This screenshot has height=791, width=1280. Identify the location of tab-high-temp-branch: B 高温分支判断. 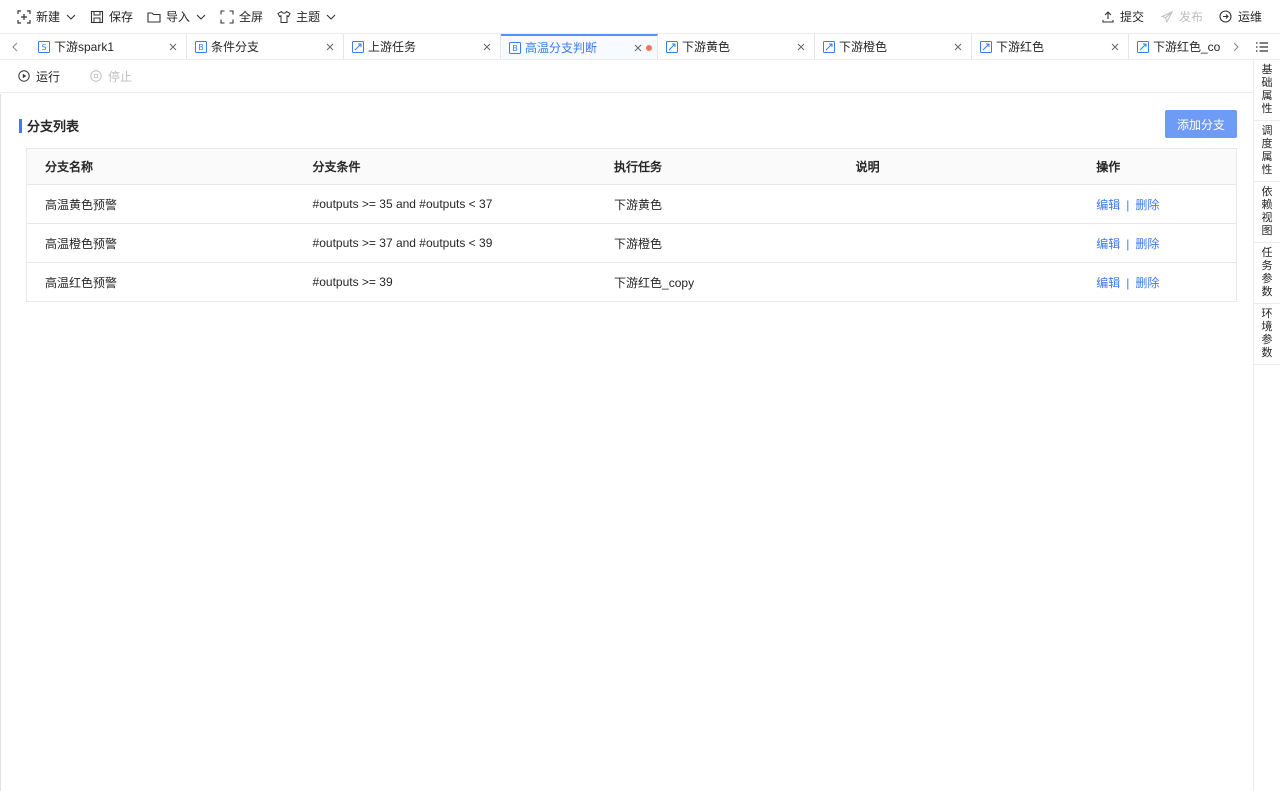
(579, 46).